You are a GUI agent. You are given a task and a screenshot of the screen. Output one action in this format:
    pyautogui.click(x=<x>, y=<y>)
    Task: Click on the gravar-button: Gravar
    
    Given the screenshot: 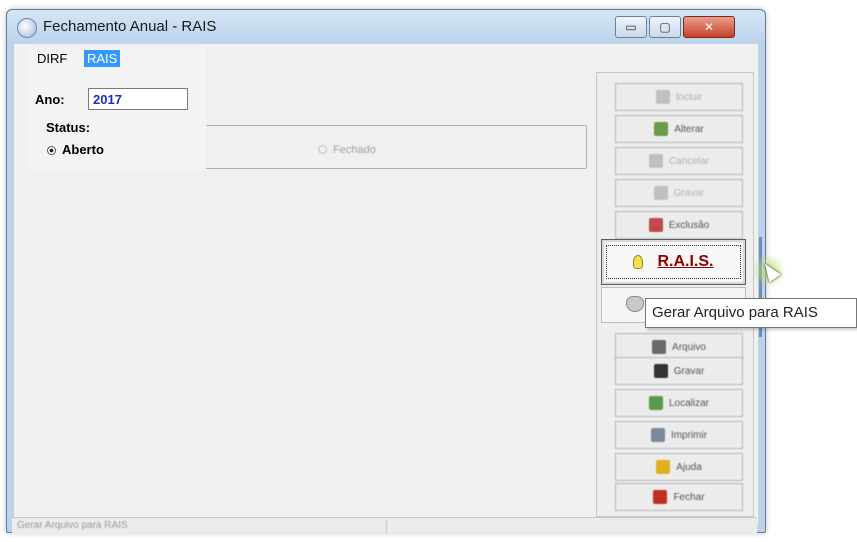 What is the action you would take?
    pyautogui.click(x=679, y=371)
    